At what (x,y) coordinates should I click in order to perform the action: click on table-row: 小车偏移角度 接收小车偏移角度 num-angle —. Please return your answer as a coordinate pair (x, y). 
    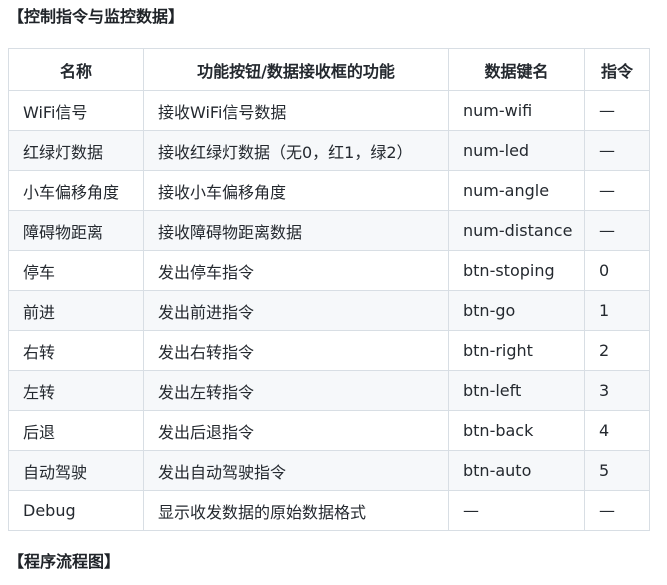
    Looking at the image, I should click on (329, 190).